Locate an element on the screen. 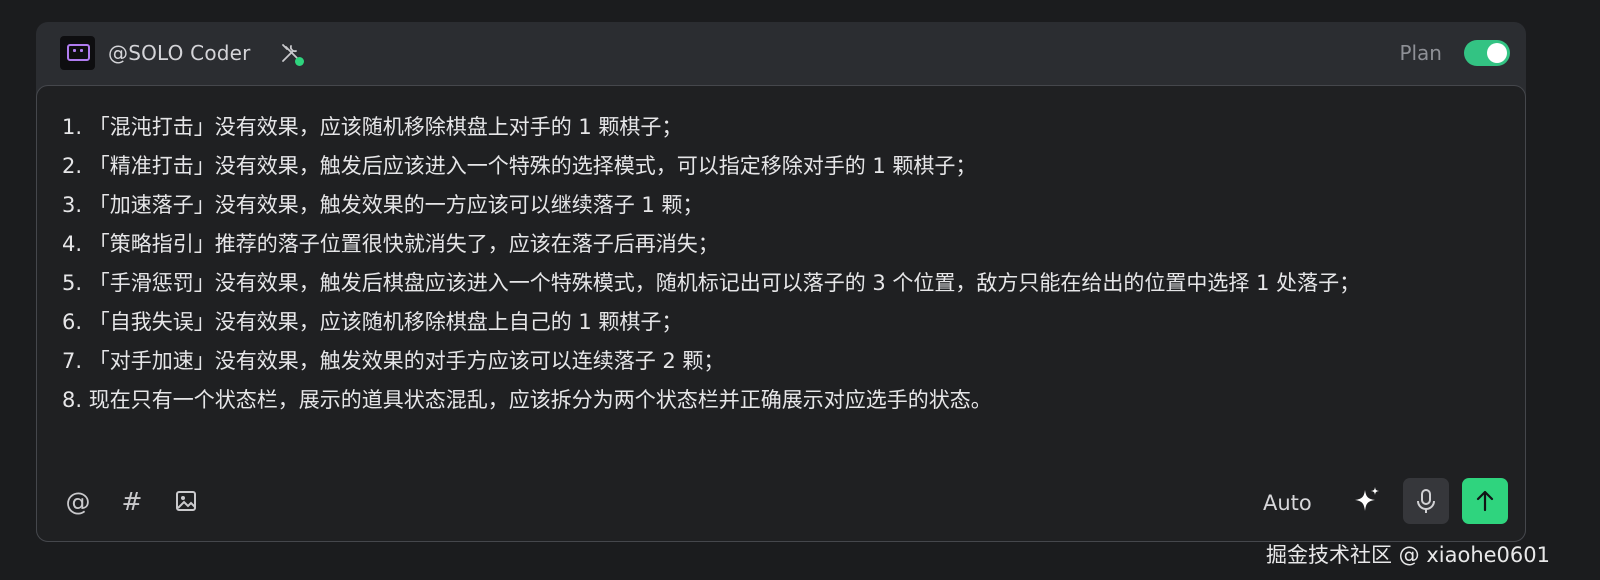 Image resolution: width=1600 pixels, height=580 pixels. message-line: 6. 「自我失误」没有效果，应该随机移除棋盘上自己的 1 颗棋子； is located at coordinates (372, 322).